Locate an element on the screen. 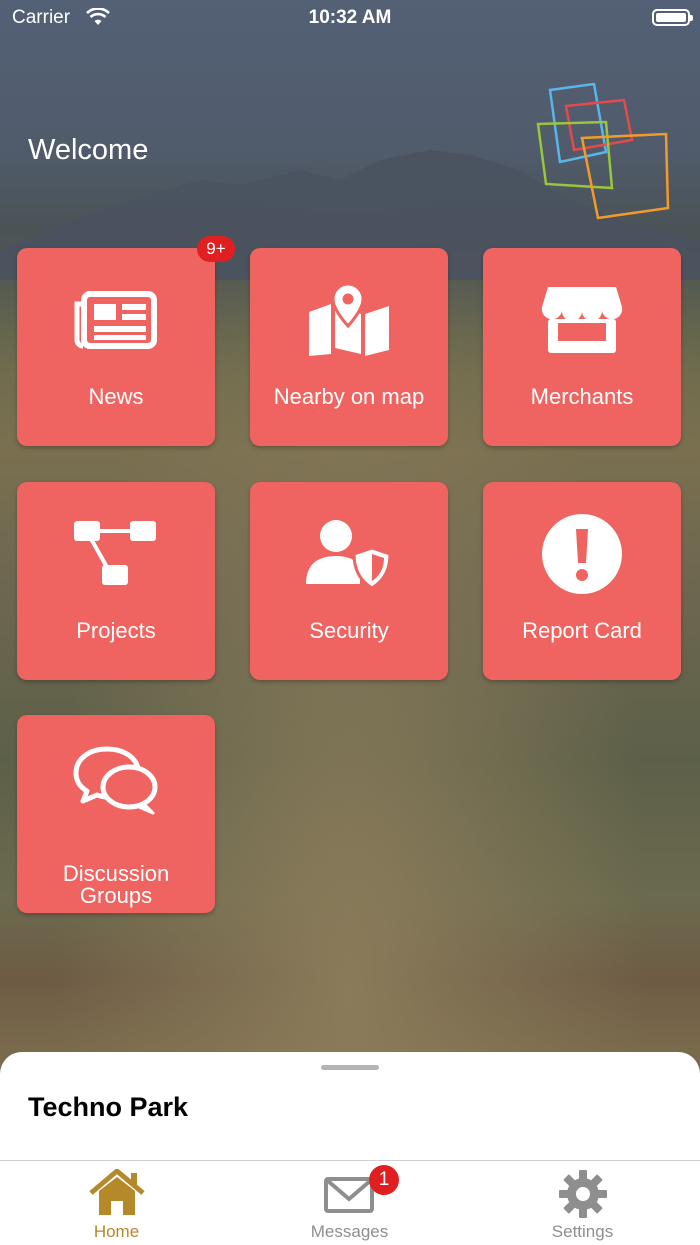  envelope-icon is located at coordinates (349, 1195).